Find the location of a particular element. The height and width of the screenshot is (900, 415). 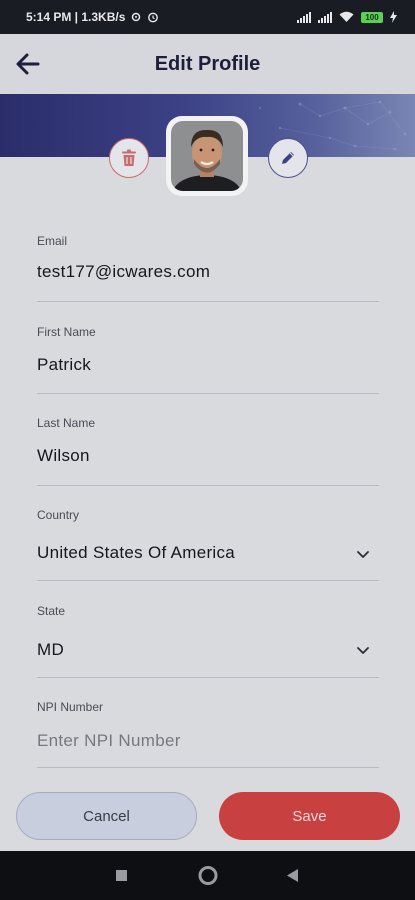

wifi-icon is located at coordinates (346, 16).